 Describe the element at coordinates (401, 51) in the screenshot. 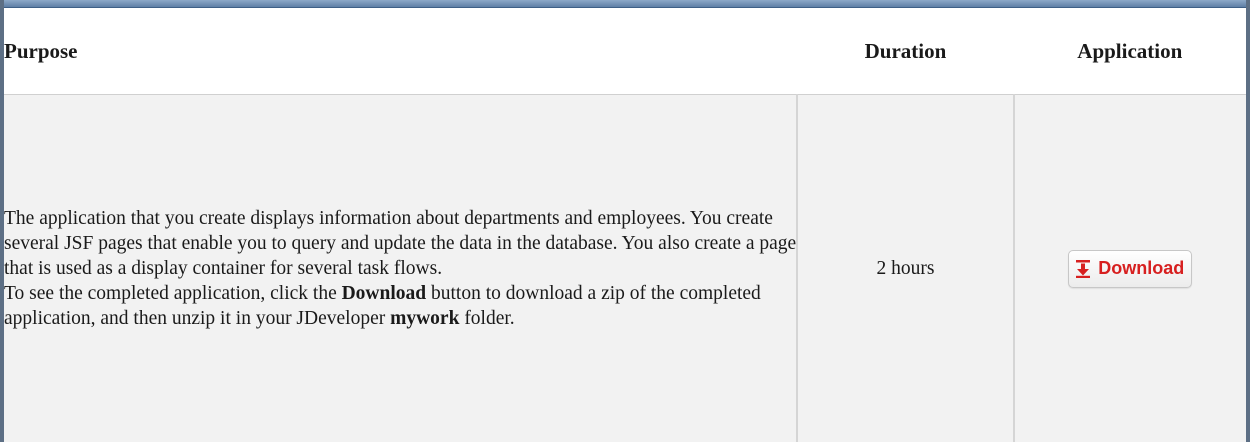

I see `header-purpose: Purpose` at that location.